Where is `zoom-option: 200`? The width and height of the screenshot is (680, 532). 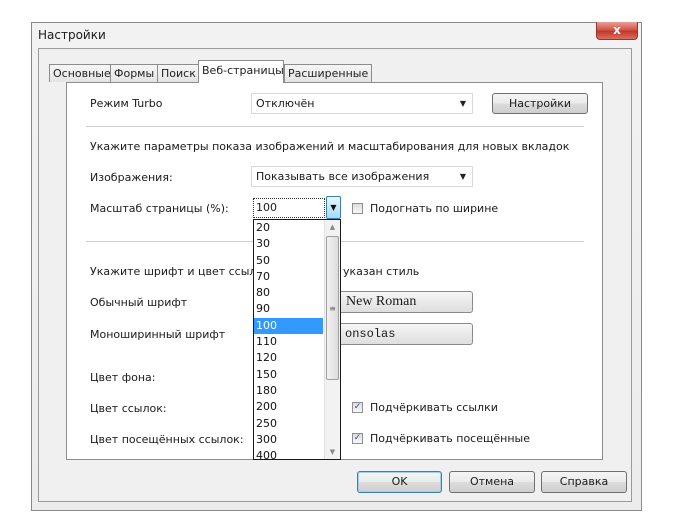
zoom-option: 200 is located at coordinates (288, 407).